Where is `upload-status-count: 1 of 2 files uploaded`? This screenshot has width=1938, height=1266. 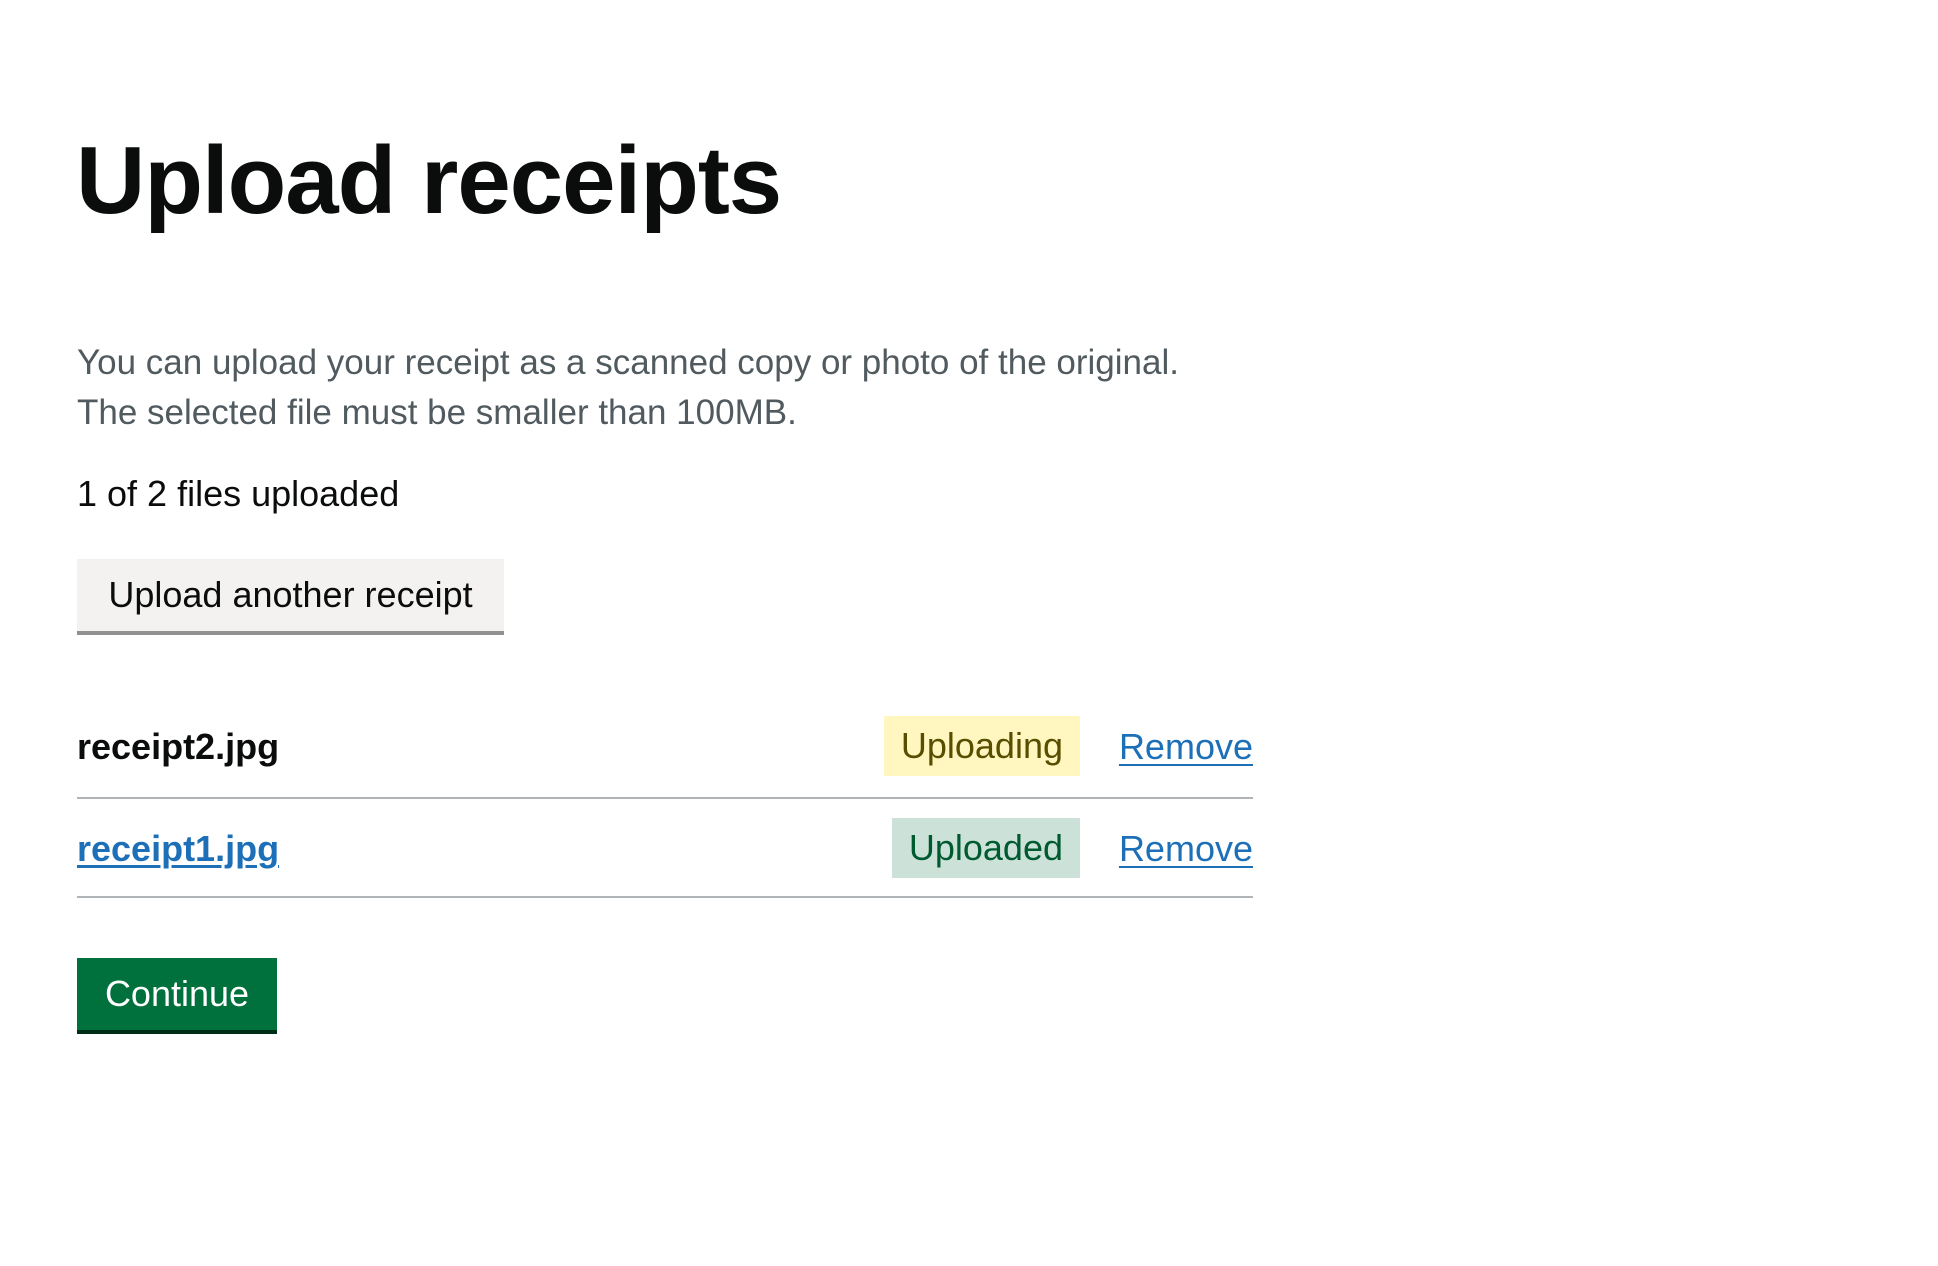
upload-status-count: 1 of 2 files uploaded is located at coordinates (238, 493).